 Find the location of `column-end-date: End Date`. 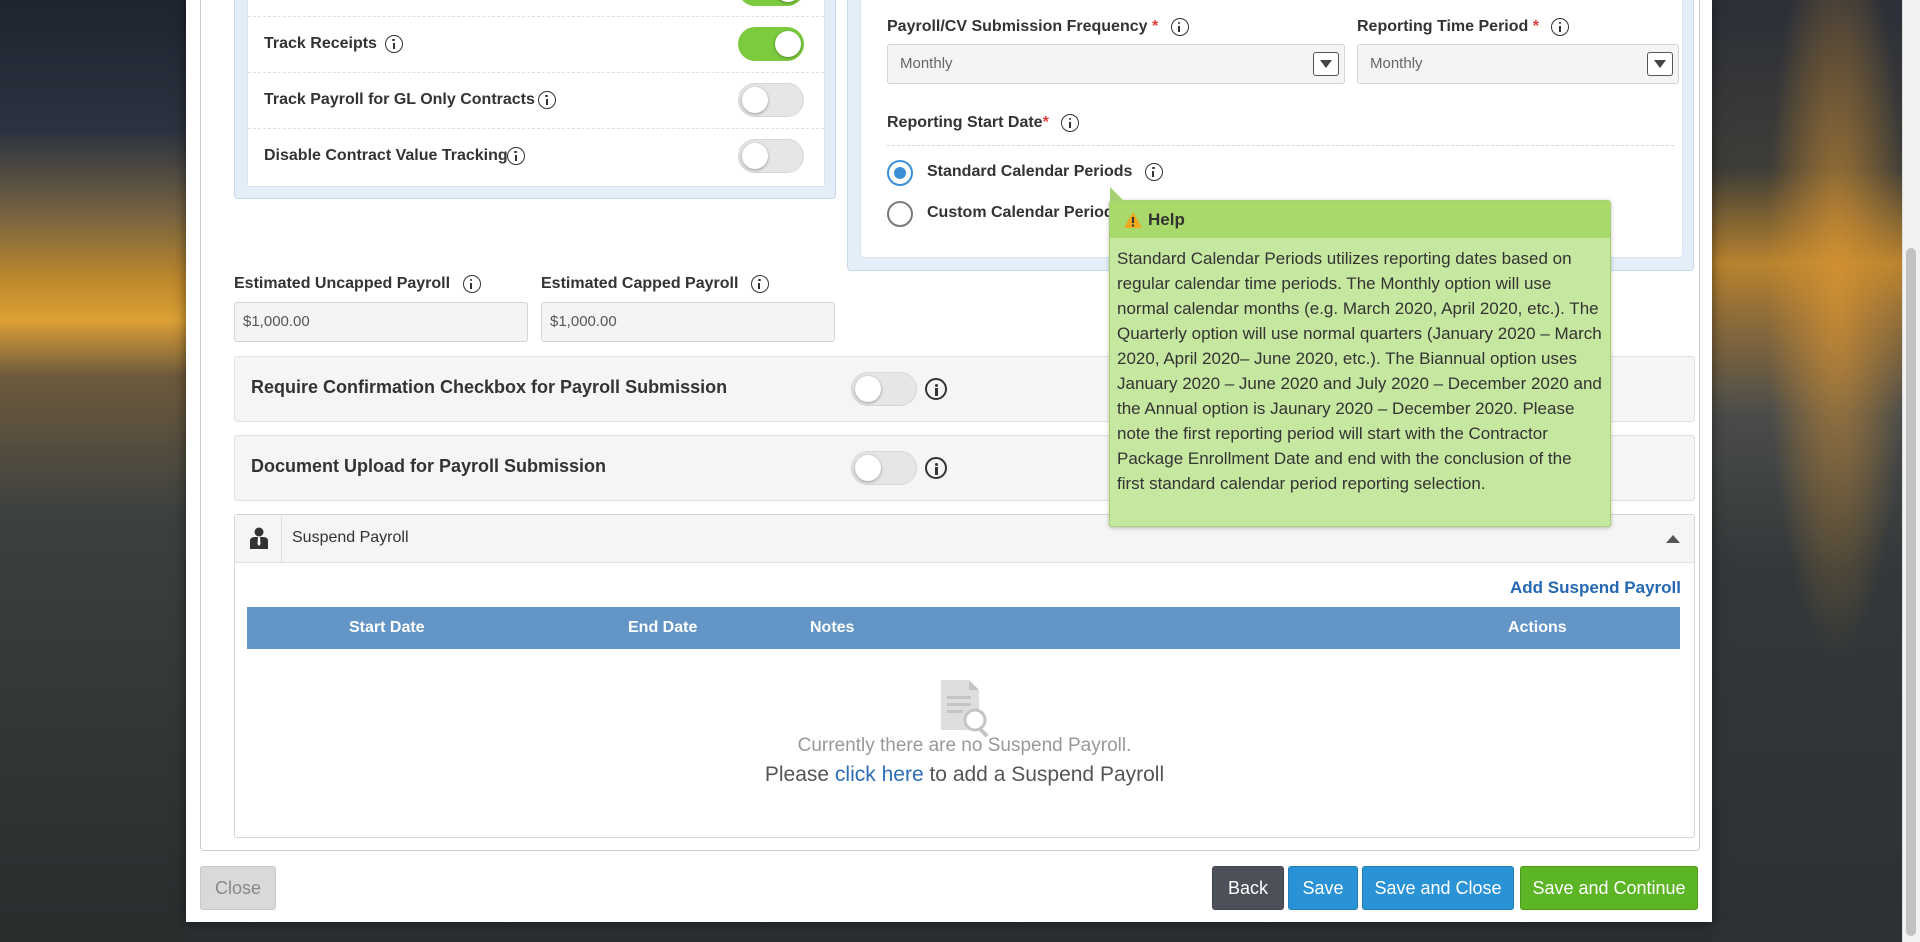

column-end-date: End Date is located at coordinates (662, 628).